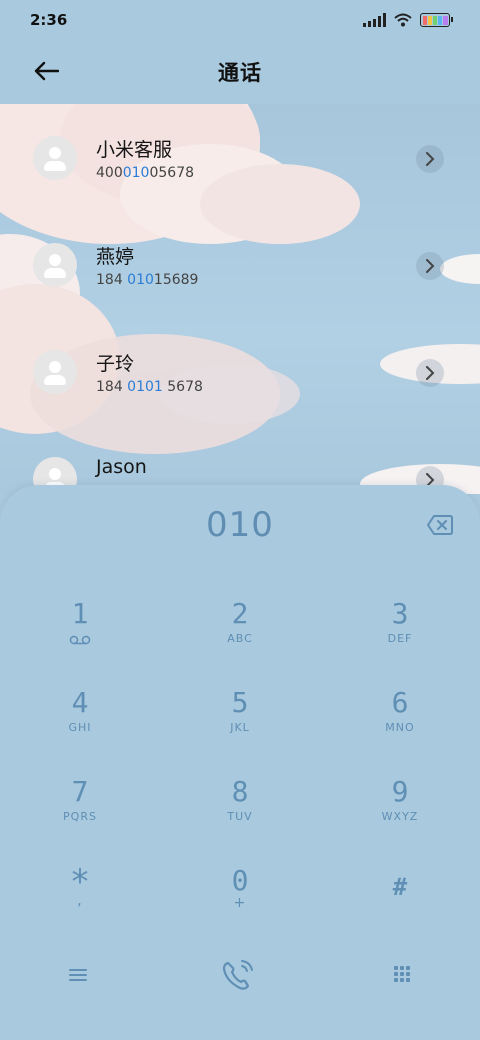  I want to click on key-5: 5 JKL, so click(240, 725).